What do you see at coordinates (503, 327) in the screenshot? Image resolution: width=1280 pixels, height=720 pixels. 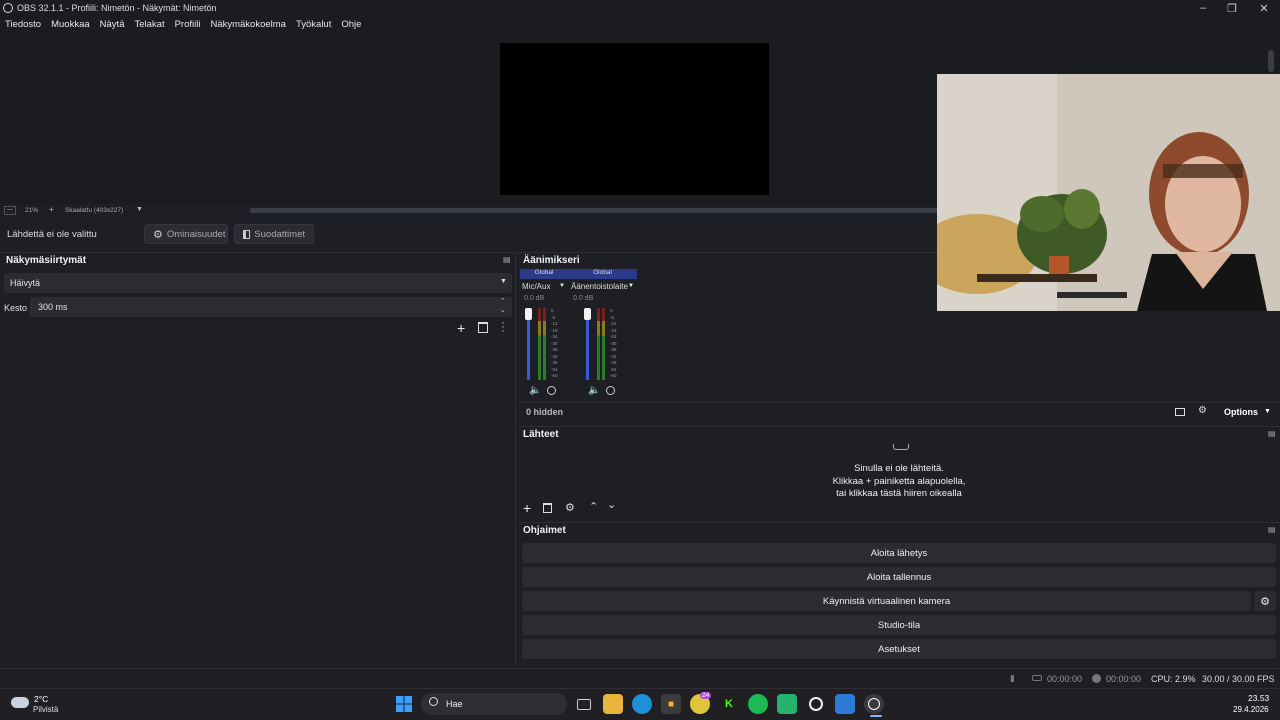 I see `more-options-icon: · · ·` at bounding box center [503, 327].